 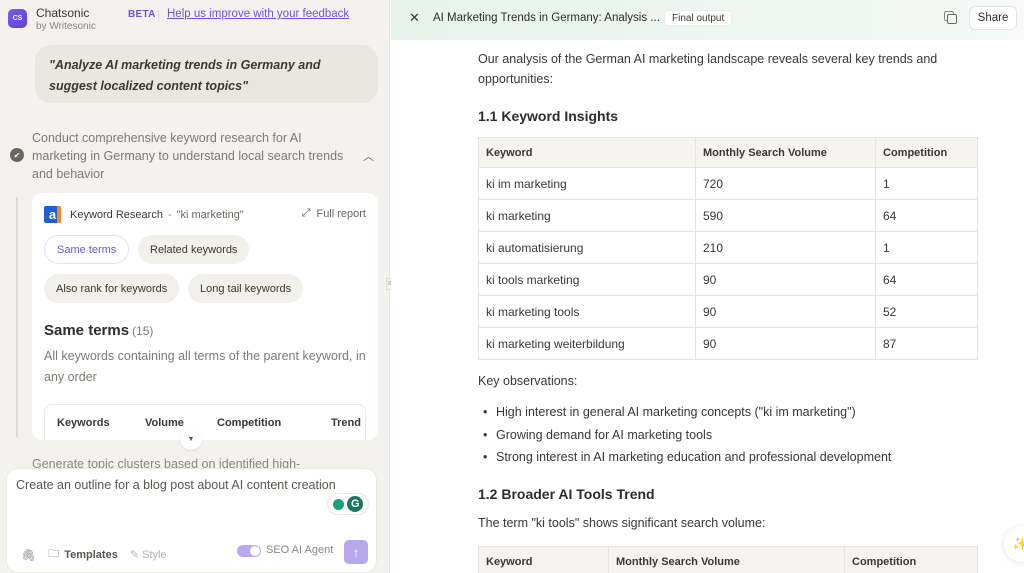 What do you see at coordinates (306, 213) in the screenshot?
I see `expand-icon: ⤢` at bounding box center [306, 213].